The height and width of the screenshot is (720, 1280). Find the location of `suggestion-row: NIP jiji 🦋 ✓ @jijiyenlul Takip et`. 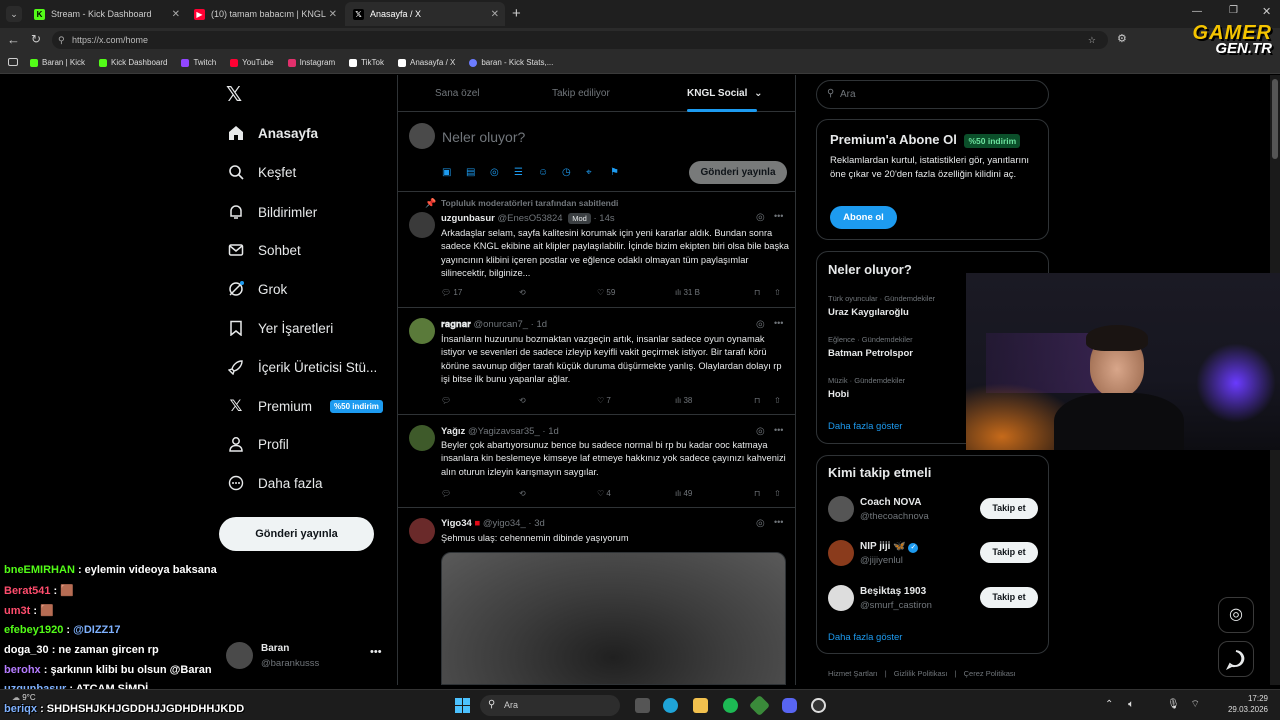

suggestion-row: NIP jiji 🦋 ✓ @jijiyenlul Takip et is located at coordinates (932, 555).